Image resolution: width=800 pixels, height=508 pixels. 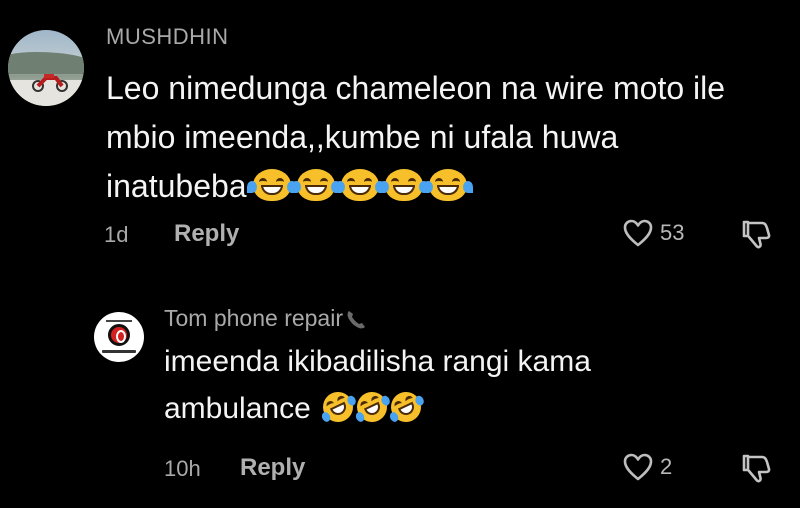 What do you see at coordinates (672, 232) in the screenshot?
I see `like-count: 53` at bounding box center [672, 232].